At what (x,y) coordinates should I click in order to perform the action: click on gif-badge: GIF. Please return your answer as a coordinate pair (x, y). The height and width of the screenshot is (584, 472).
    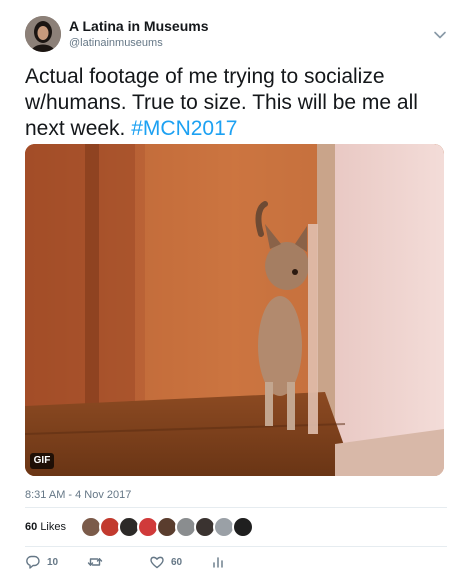
    Looking at the image, I should click on (42, 461).